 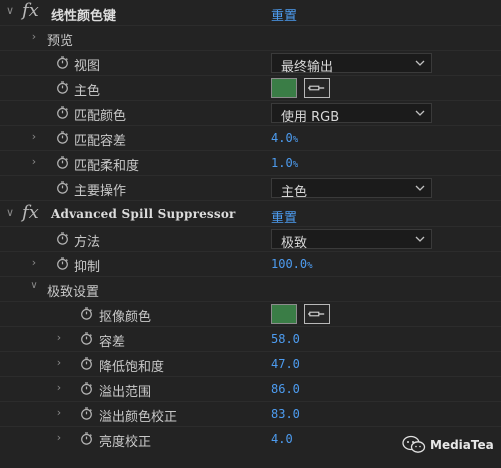 What do you see at coordinates (351, 114) in the screenshot?
I see `match-colors-dropdown: 使用 RGB` at bounding box center [351, 114].